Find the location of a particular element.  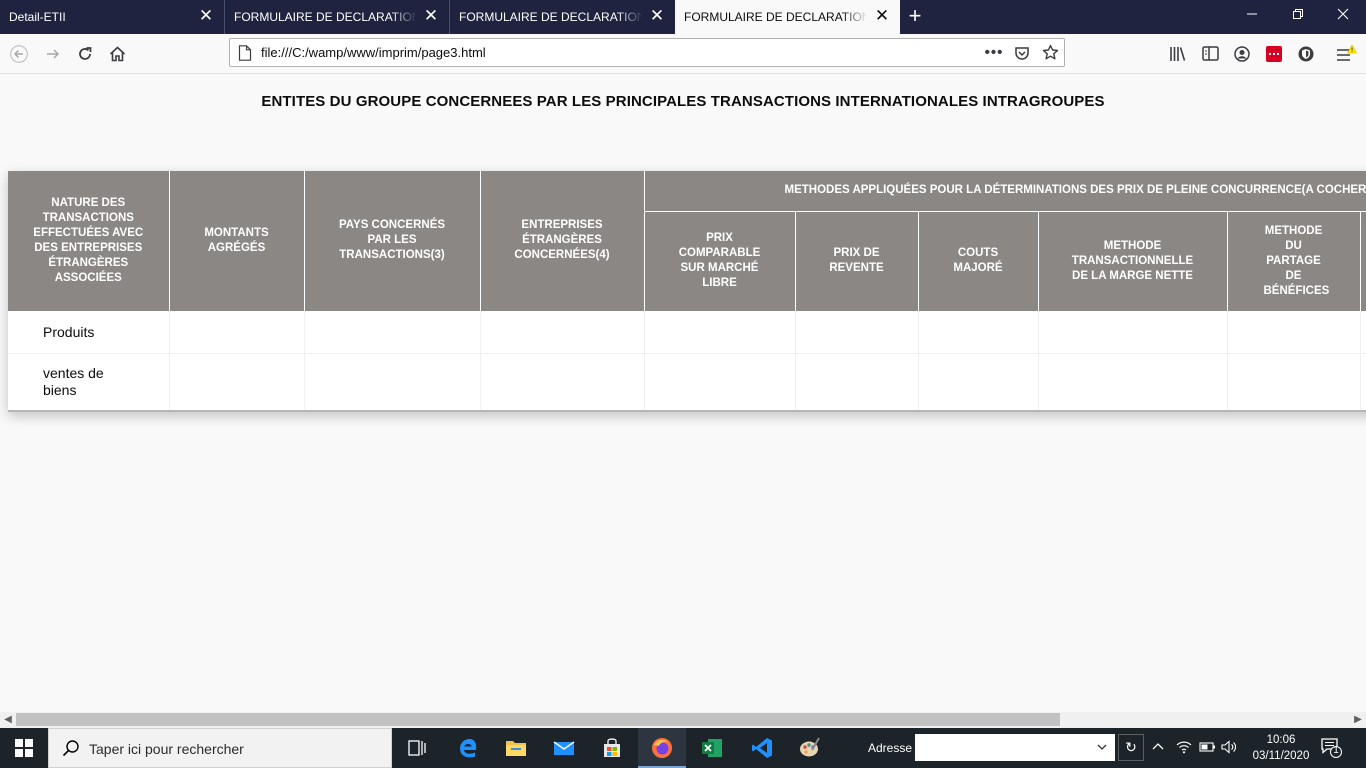

action-center-icon: 1 is located at coordinates (1333, 748).